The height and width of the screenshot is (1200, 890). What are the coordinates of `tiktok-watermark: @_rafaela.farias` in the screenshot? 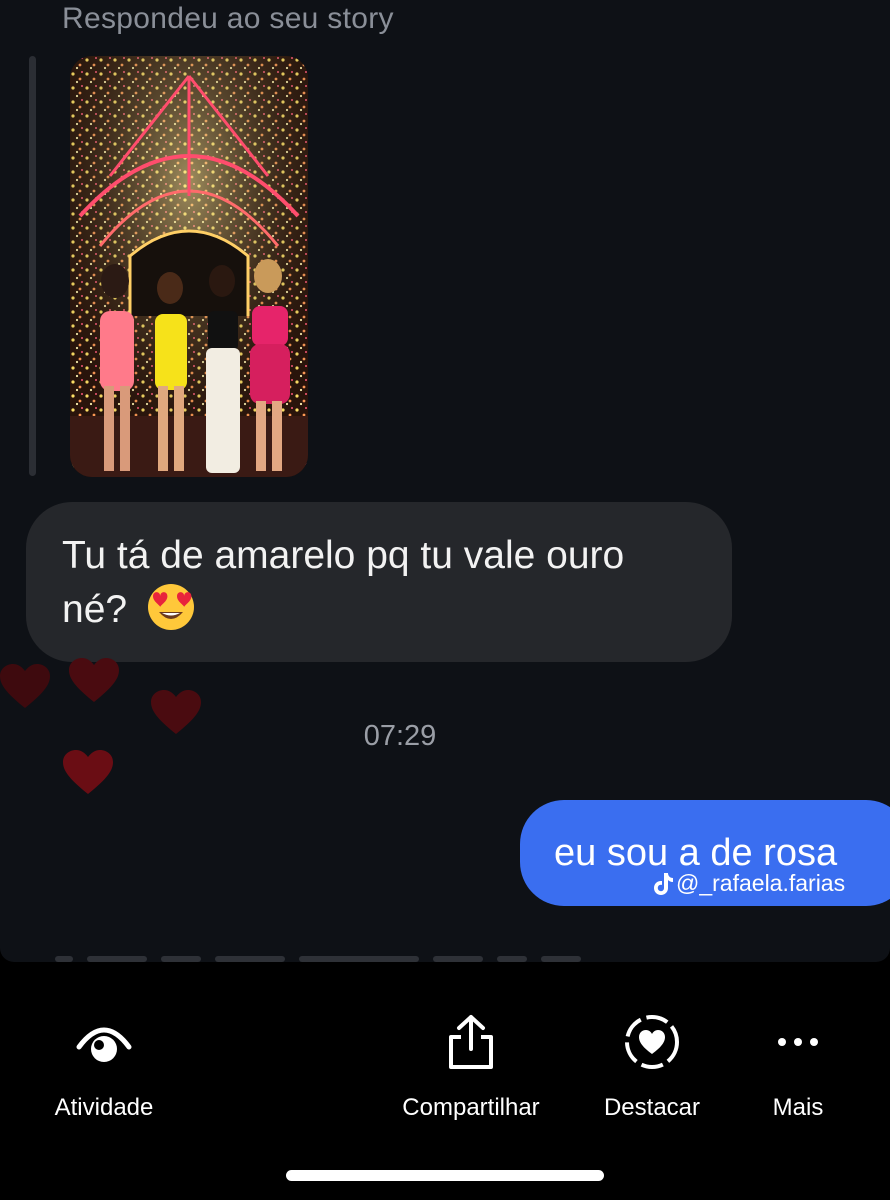 It's located at (748, 883).